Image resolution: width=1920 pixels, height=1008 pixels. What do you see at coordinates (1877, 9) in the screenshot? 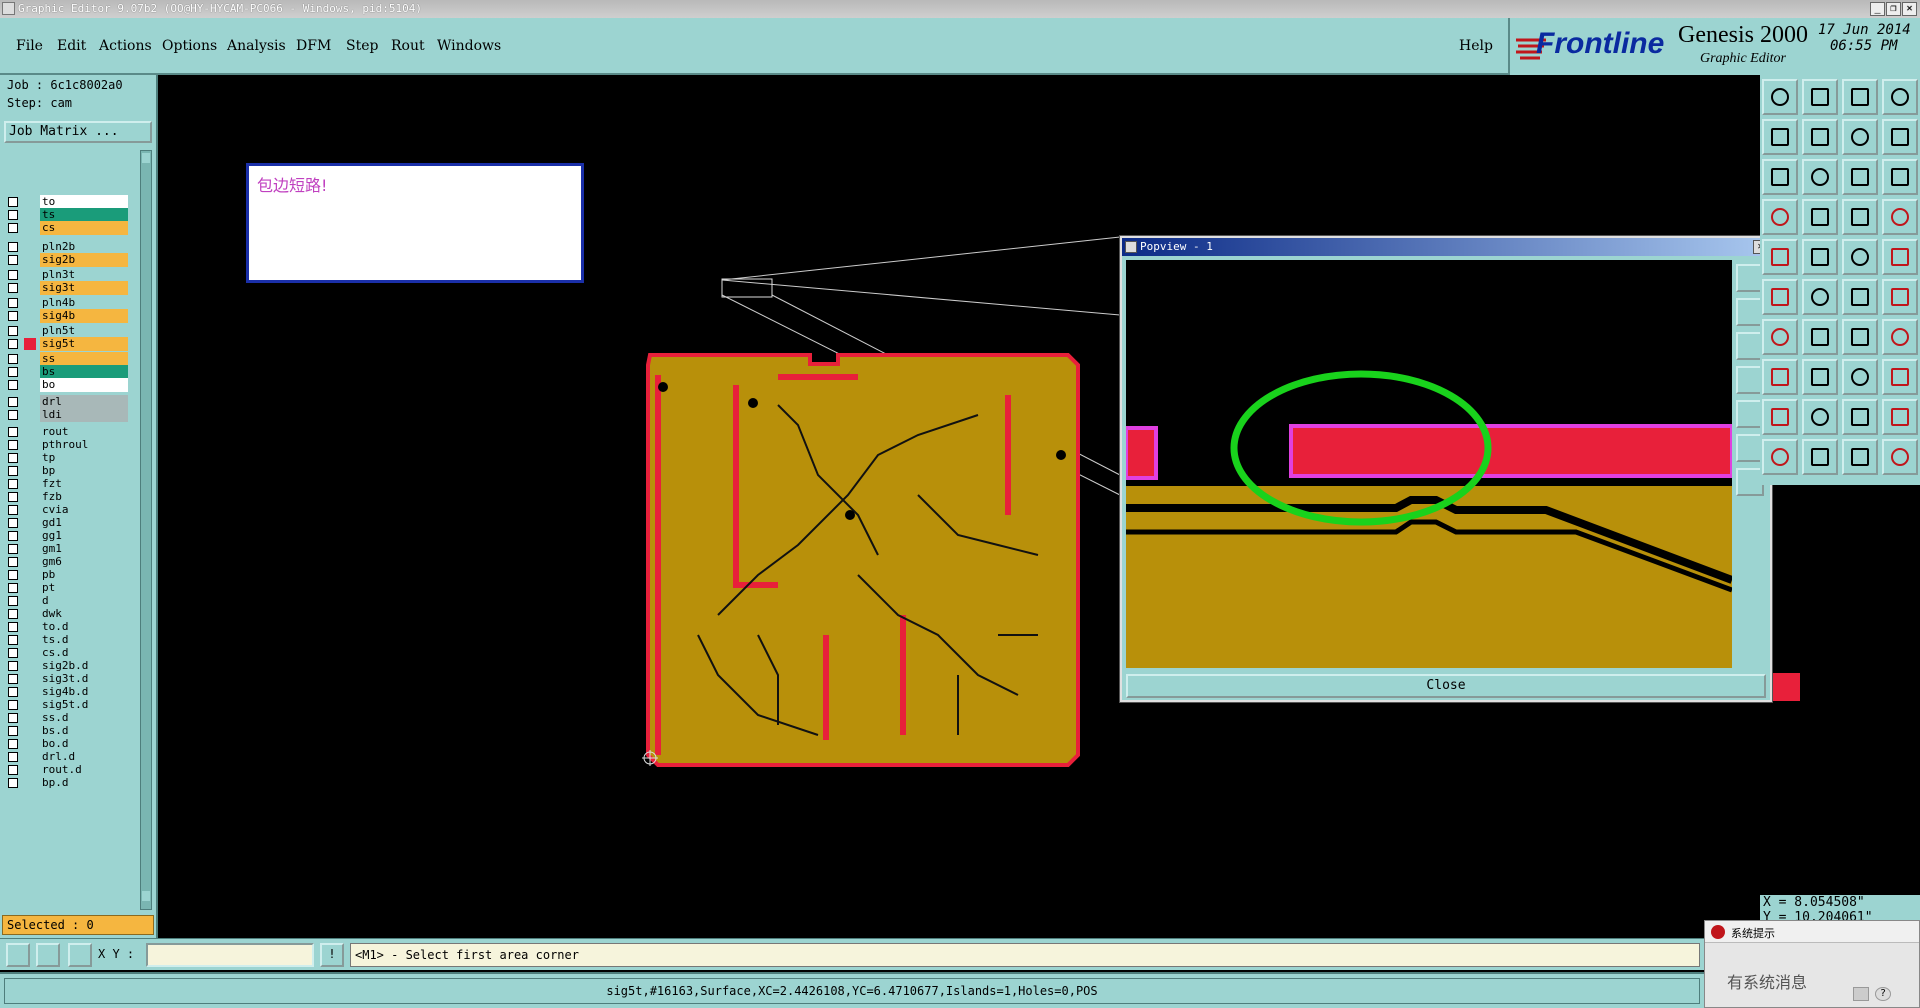
I see `minimize-button: _` at bounding box center [1877, 9].